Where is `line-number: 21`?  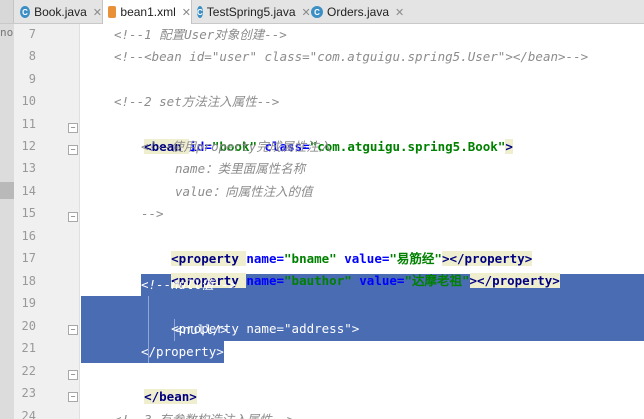 line-number: 21 is located at coordinates (28, 348).